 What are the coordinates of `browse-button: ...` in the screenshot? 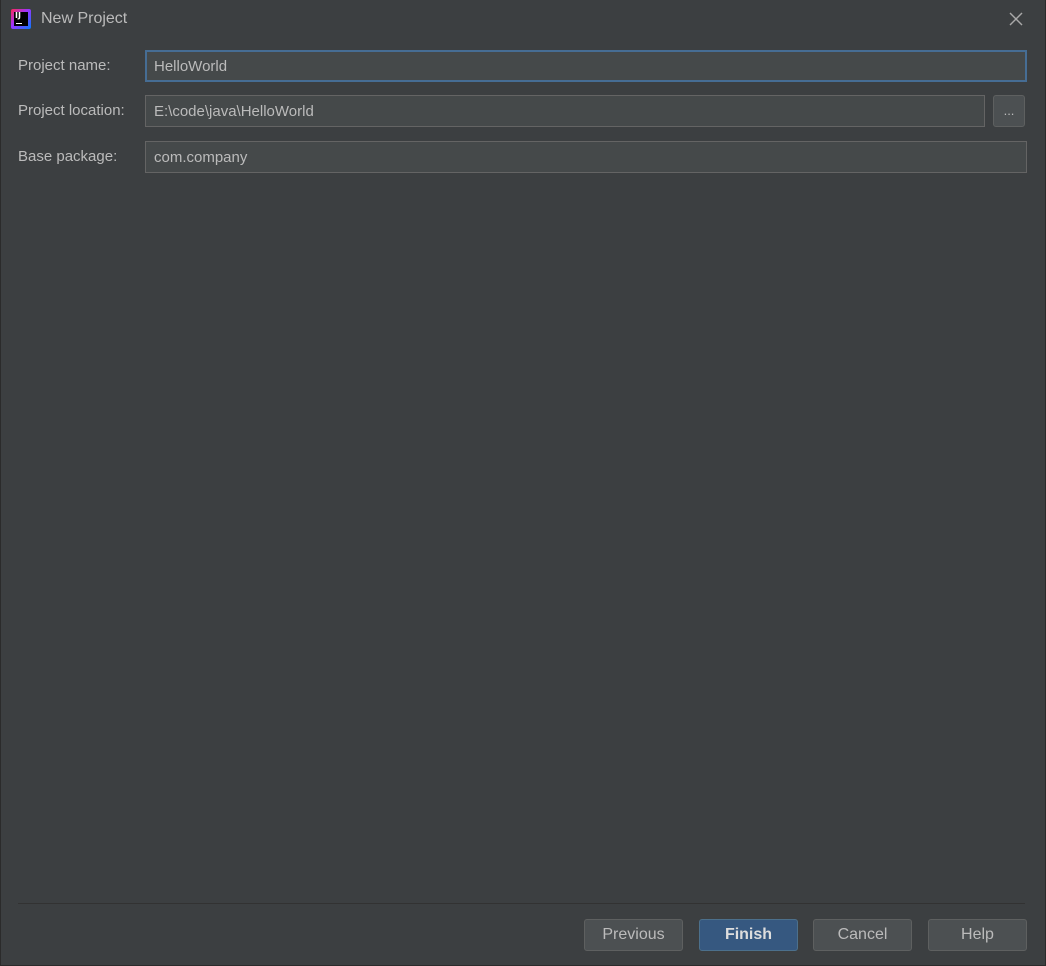 It's located at (1009, 111).